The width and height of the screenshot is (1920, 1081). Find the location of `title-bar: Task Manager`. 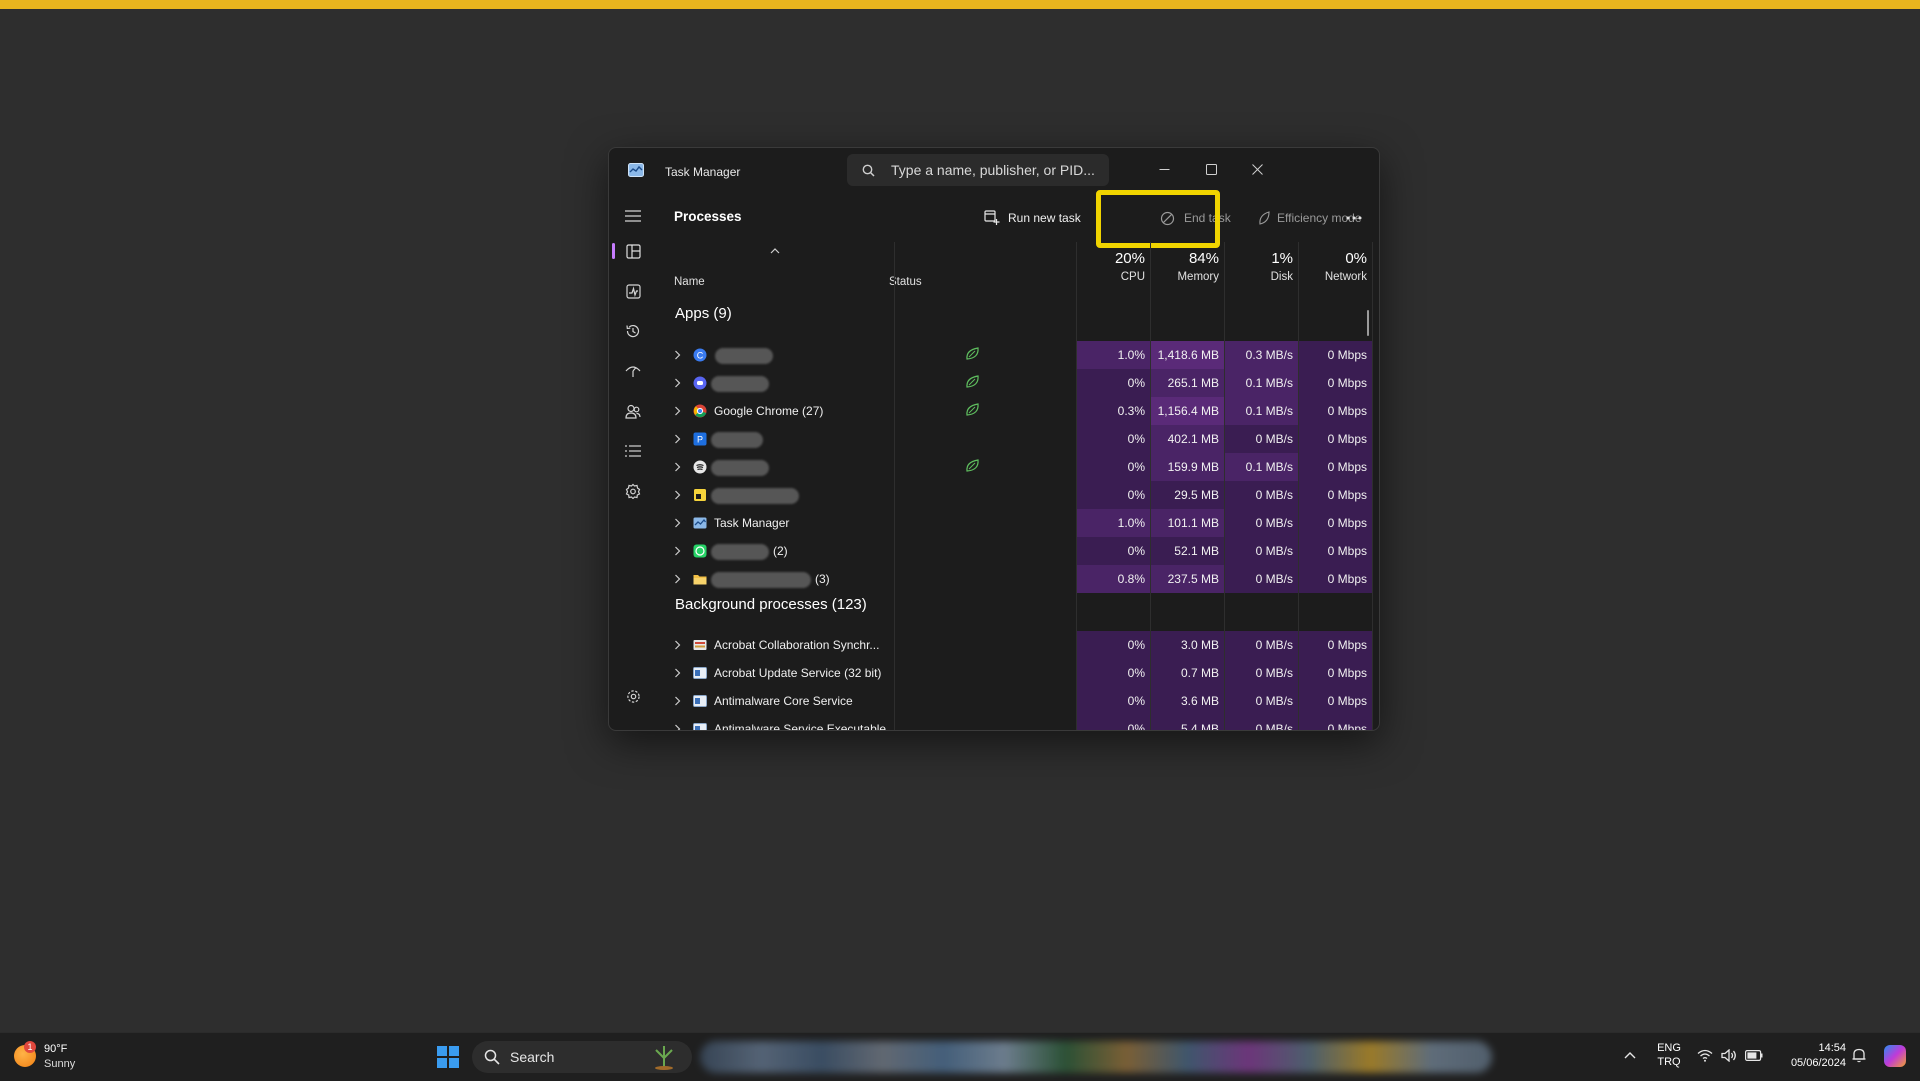

title-bar: Task Manager is located at coordinates (994, 171).